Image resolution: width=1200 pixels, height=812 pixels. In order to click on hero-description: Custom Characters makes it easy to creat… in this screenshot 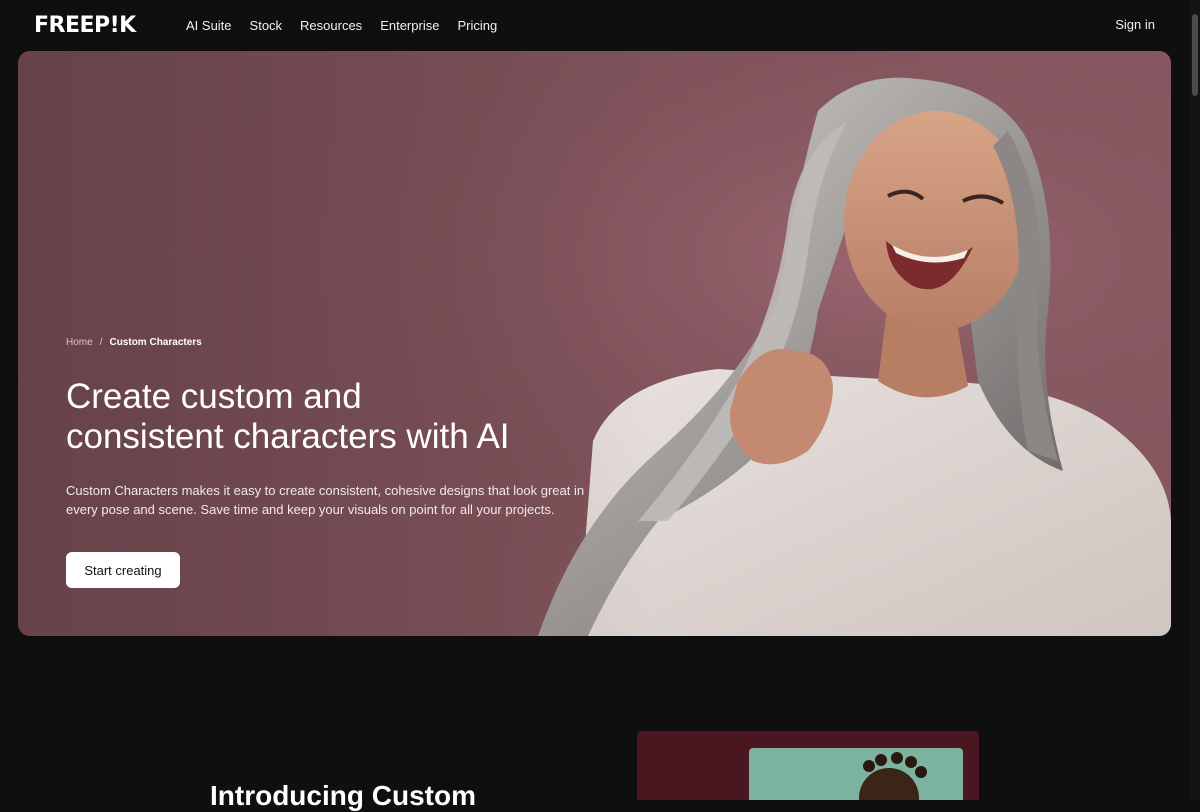, I will do `click(325, 500)`.